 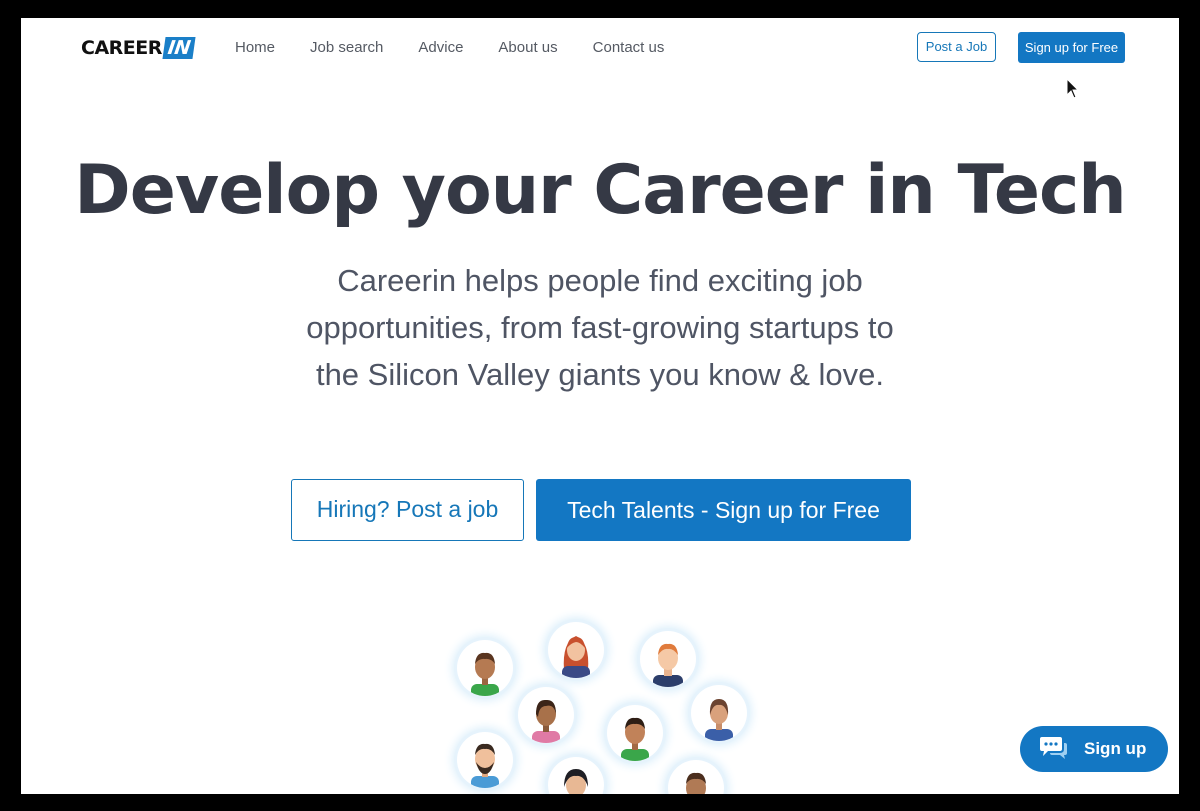 What do you see at coordinates (600, 190) in the screenshot?
I see `hero-title: Develop your Career in Tech` at bounding box center [600, 190].